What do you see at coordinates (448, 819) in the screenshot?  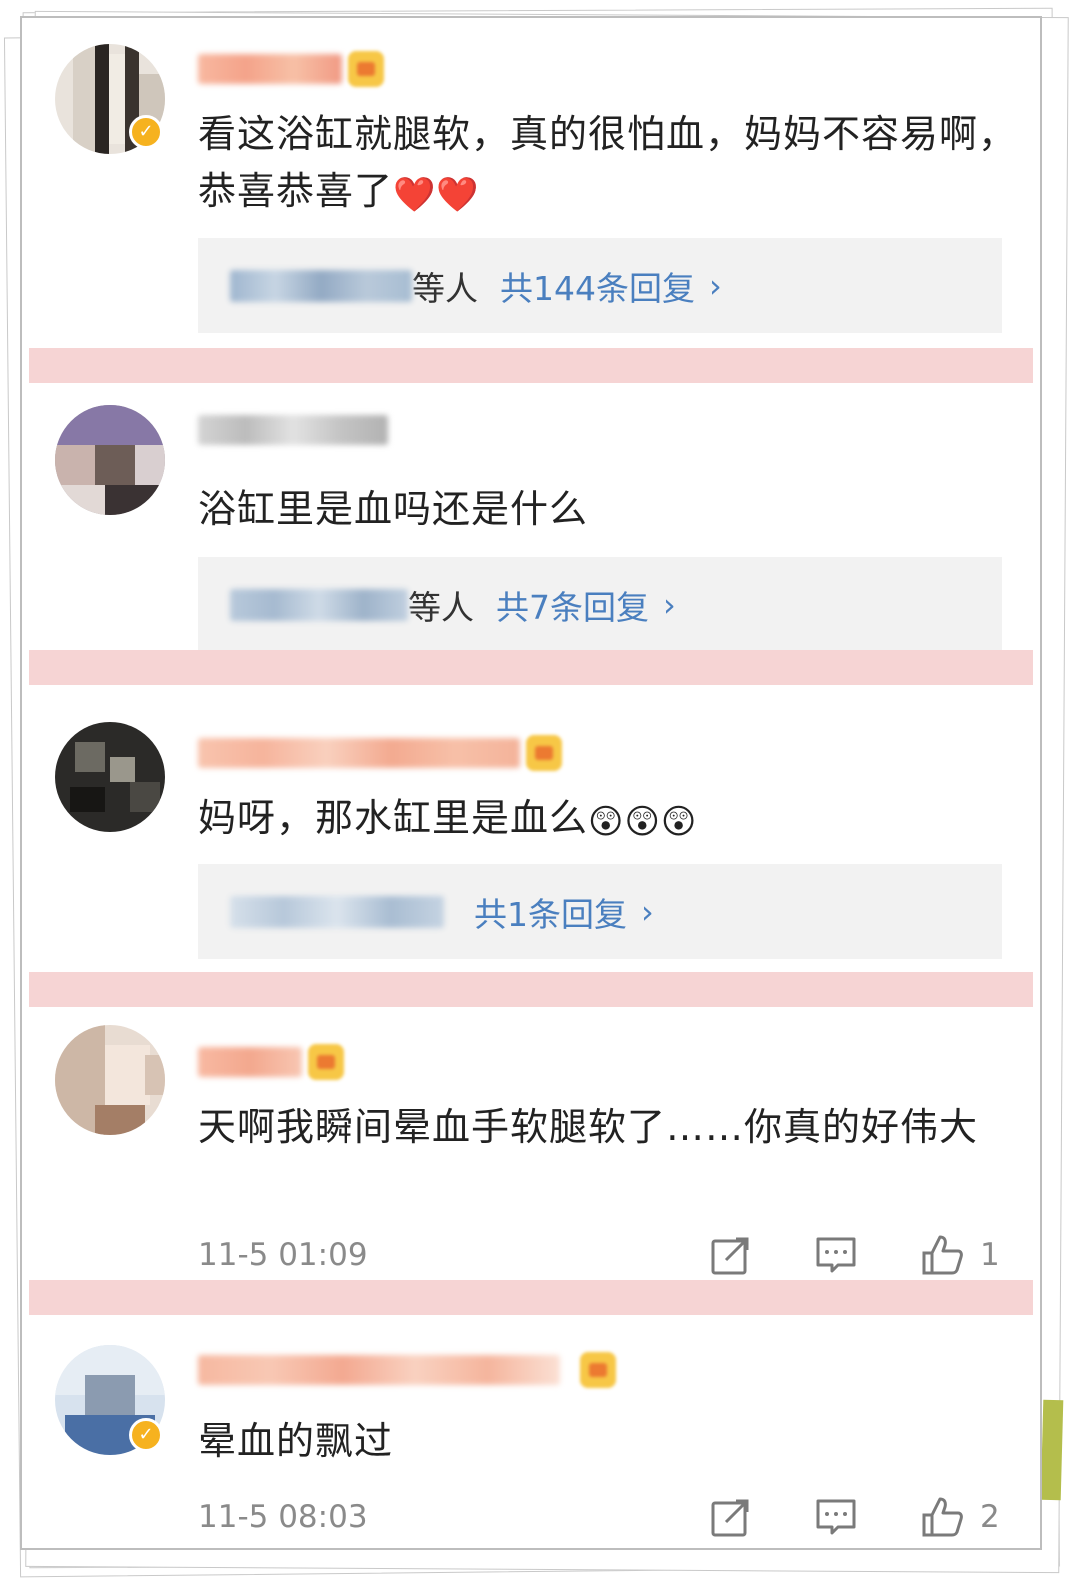 I see `comment-text: 妈呀，那水缸里是血么😲😲😲` at bounding box center [448, 819].